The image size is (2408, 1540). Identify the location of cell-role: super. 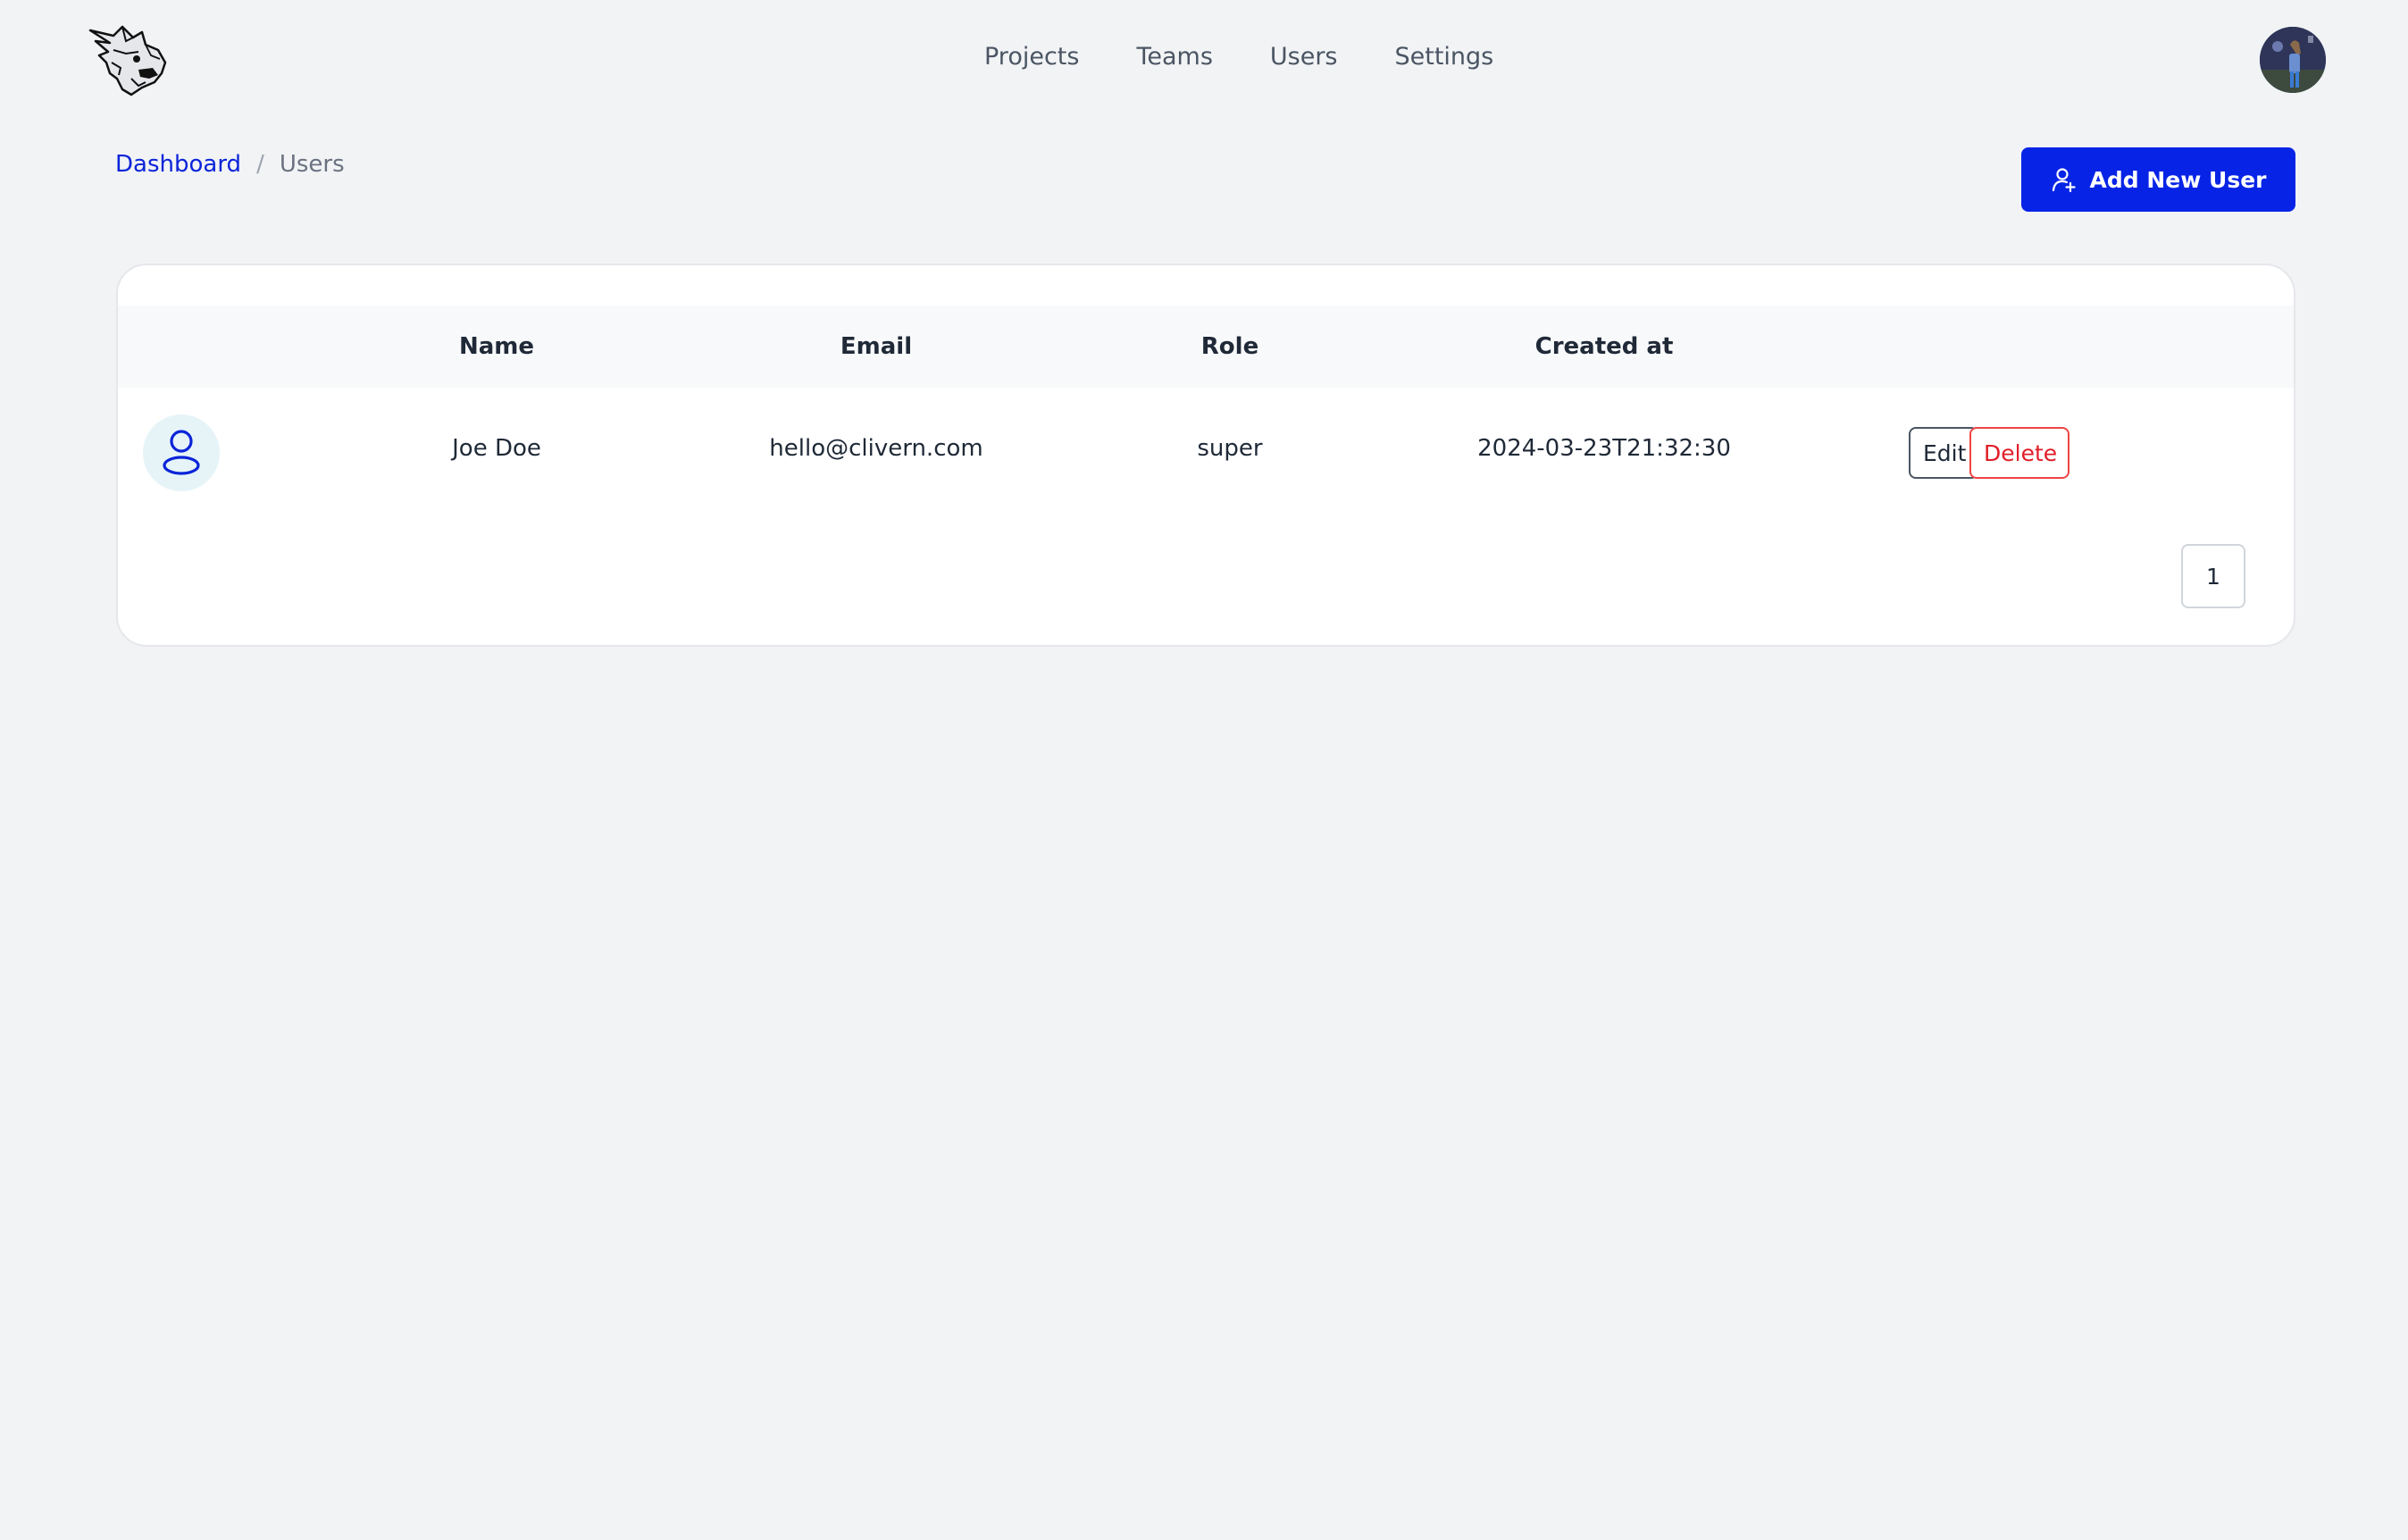
(1230, 448).